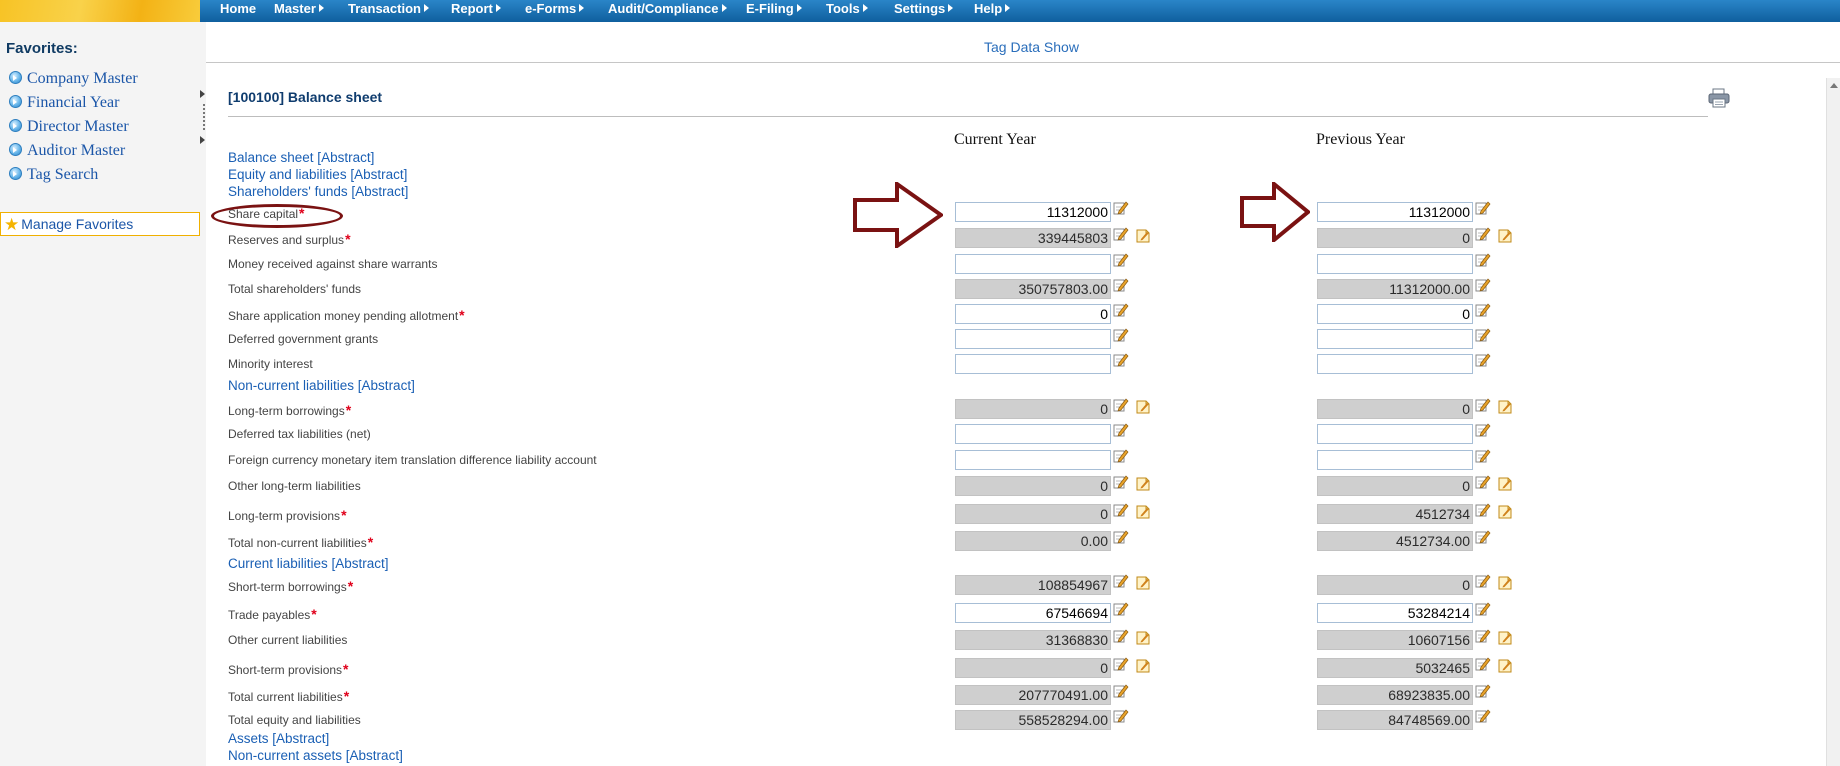 The image size is (1840, 766). What do you see at coordinates (53, 175) in the screenshot?
I see `fav-tag-search: Tag Search` at bounding box center [53, 175].